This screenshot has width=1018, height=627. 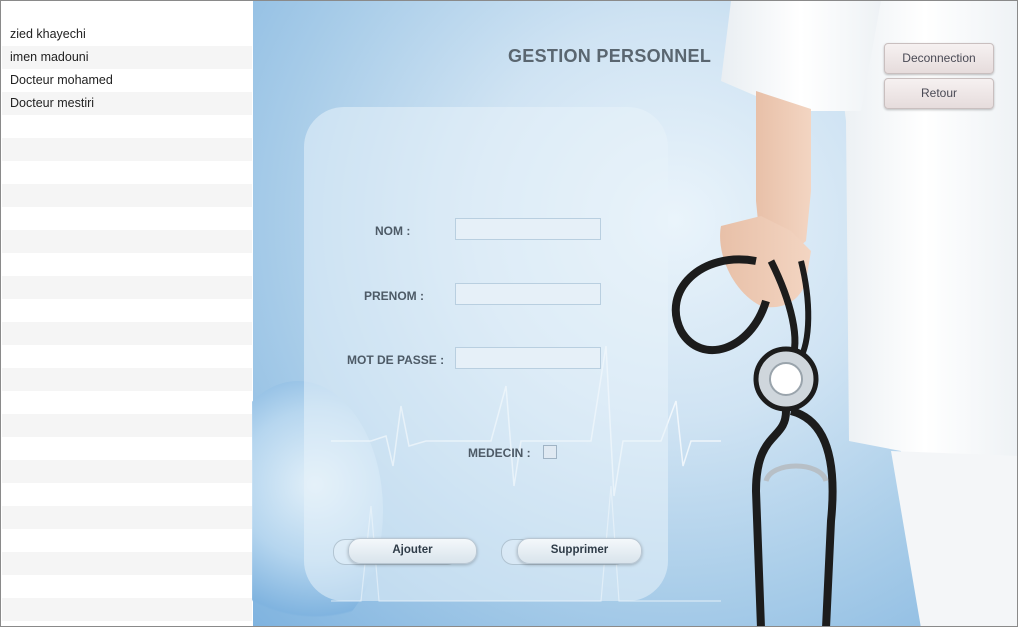 I want to click on medecin-checkbox, so click(x=550, y=452).